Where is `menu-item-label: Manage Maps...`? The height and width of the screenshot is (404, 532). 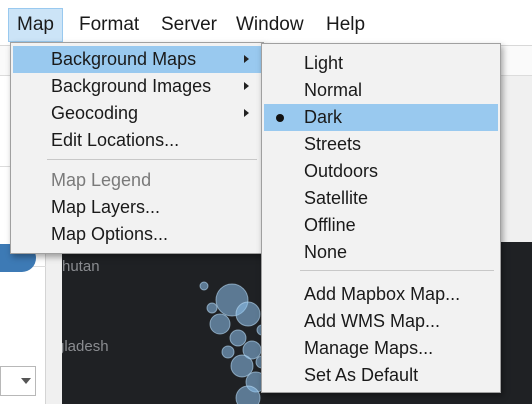
menu-item-label: Manage Maps... is located at coordinates (369, 348).